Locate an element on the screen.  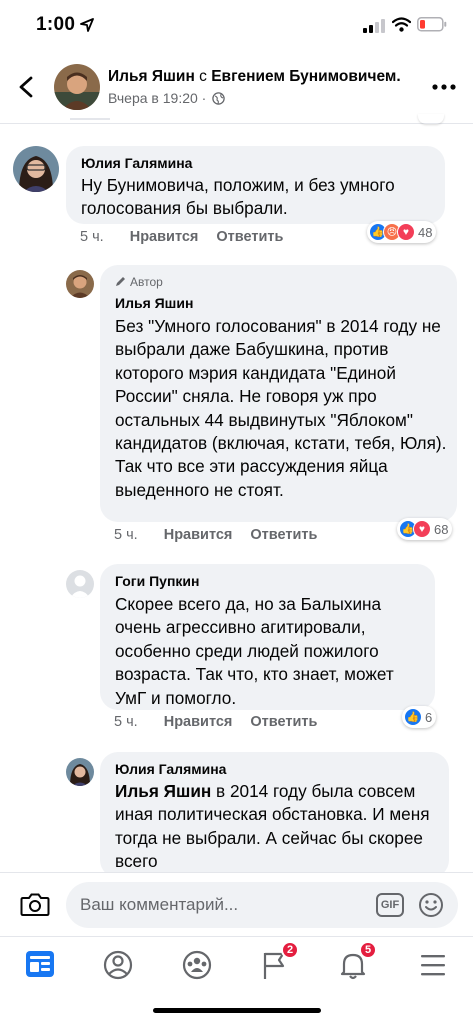
post-time: Вчера в 19:20 · is located at coordinates (157, 98).